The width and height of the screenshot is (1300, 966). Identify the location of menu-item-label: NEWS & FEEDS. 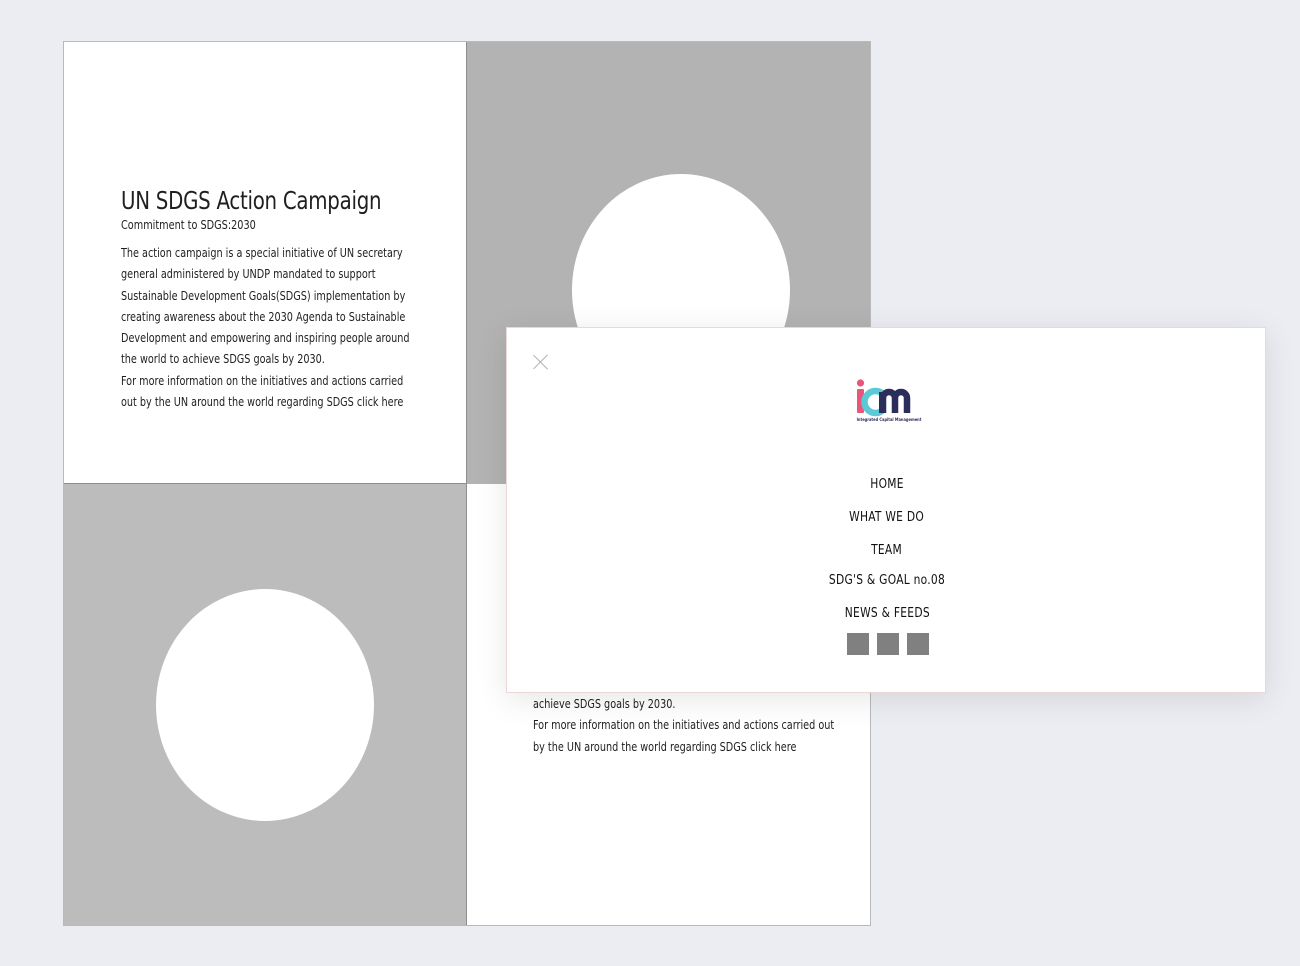
(886, 613).